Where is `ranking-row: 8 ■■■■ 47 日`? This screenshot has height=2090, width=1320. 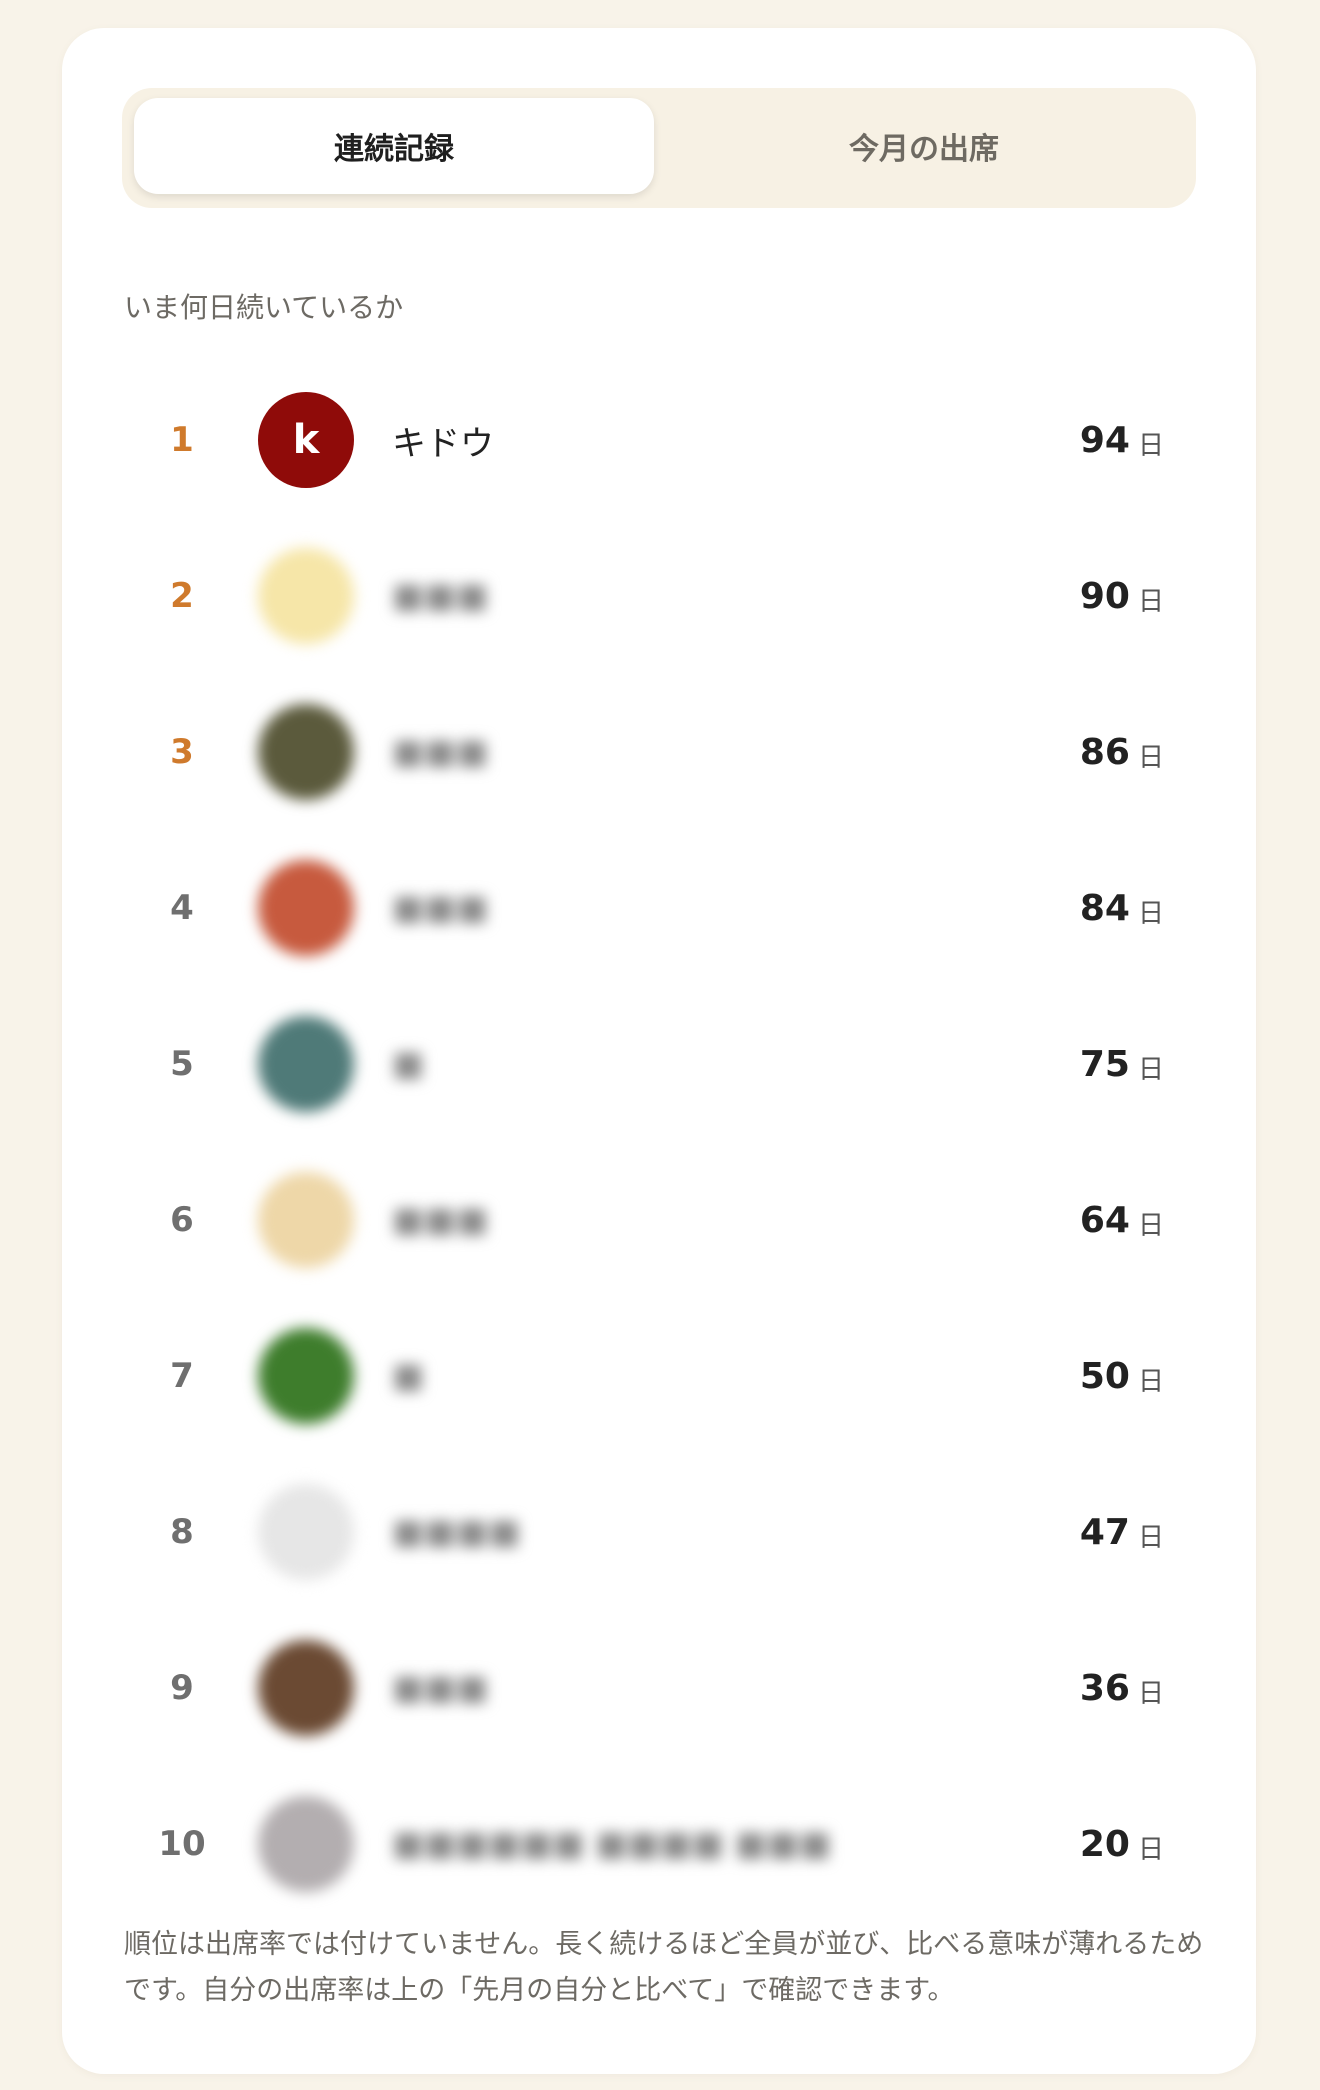
ranking-row: 8 ■■■■ 47 日 is located at coordinates (659, 1532).